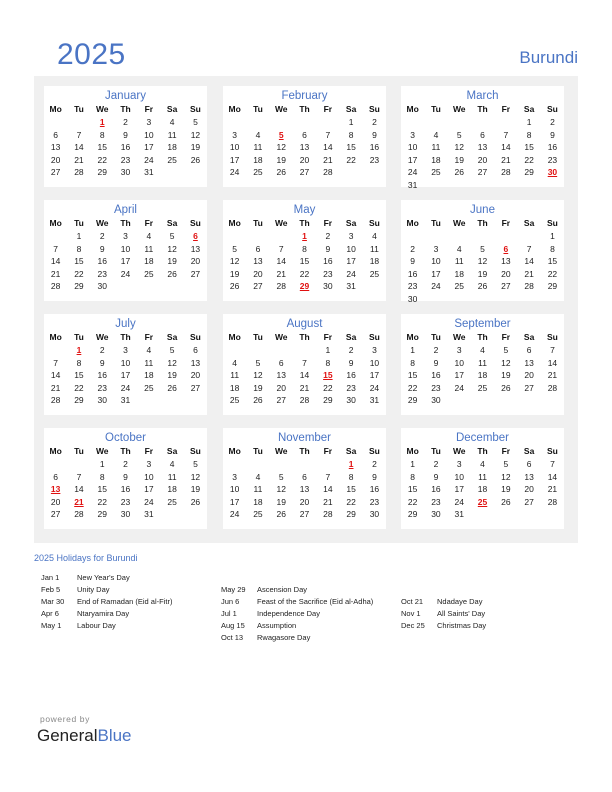 The height and width of the screenshot is (792, 612). I want to click on holiday-day: 15, so click(328, 375).